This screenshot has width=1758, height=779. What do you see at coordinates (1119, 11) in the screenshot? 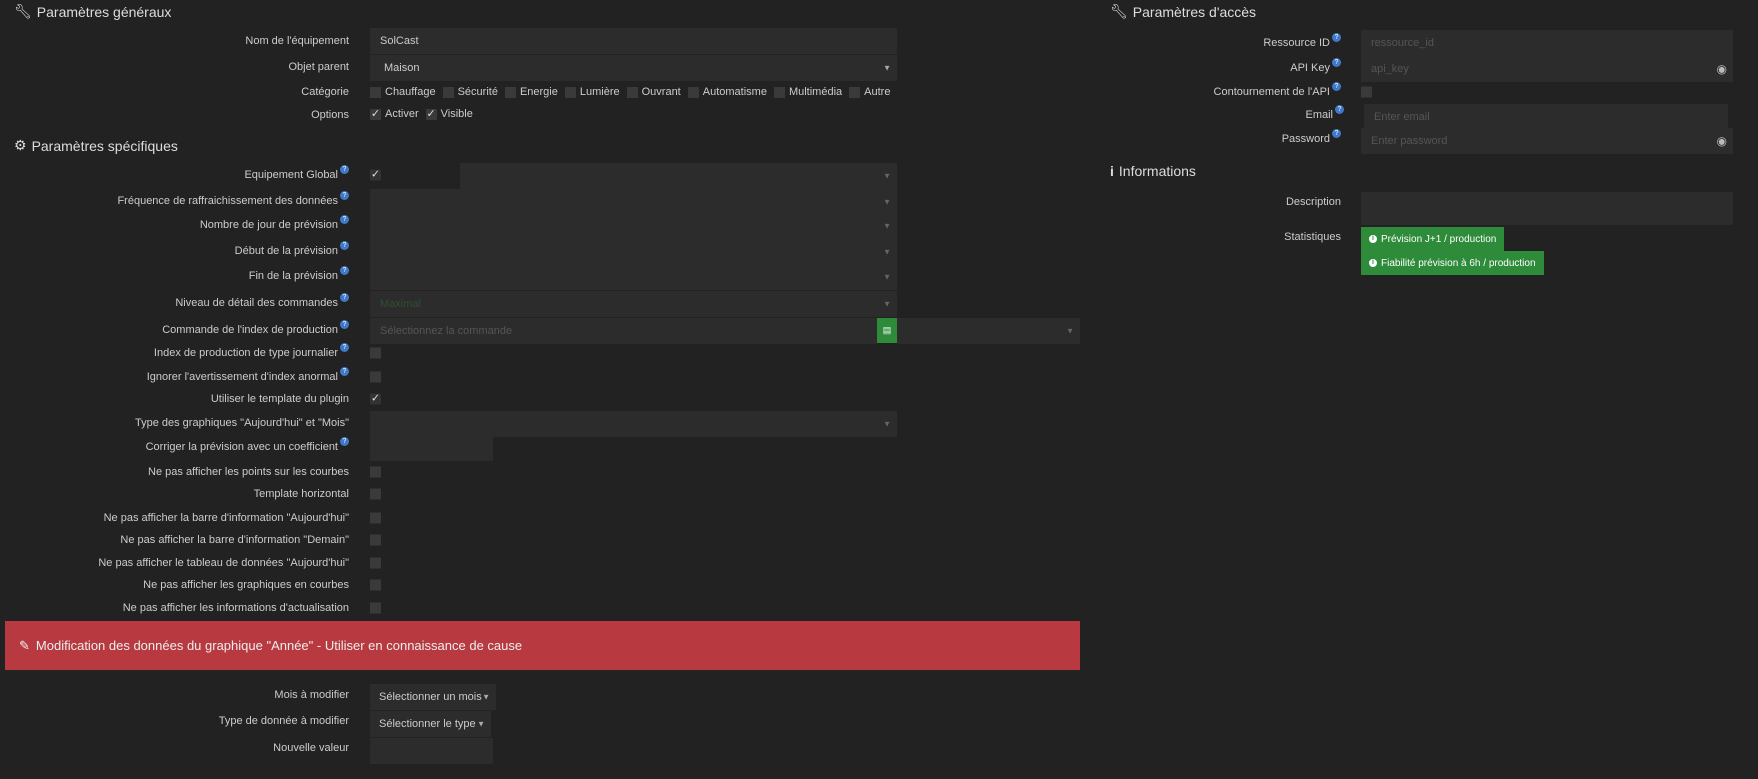
I see `wrench-icon: 🔧︎` at bounding box center [1119, 11].